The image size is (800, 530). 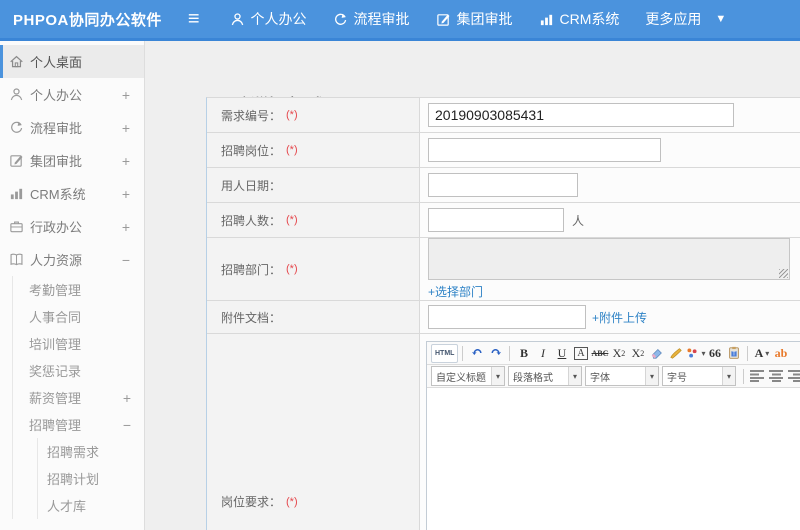 I want to click on sidebar-item-human-resources: 人力资源 −, so click(x=72, y=259).